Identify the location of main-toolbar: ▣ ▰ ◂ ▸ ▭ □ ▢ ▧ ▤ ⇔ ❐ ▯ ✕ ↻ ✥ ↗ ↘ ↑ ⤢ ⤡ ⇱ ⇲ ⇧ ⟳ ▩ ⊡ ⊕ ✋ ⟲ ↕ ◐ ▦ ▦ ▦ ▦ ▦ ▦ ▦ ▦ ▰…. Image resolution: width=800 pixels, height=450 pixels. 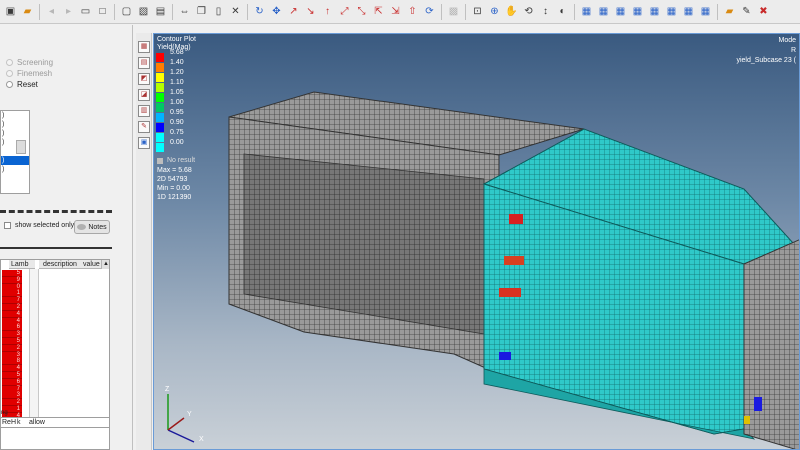
(400, 12).